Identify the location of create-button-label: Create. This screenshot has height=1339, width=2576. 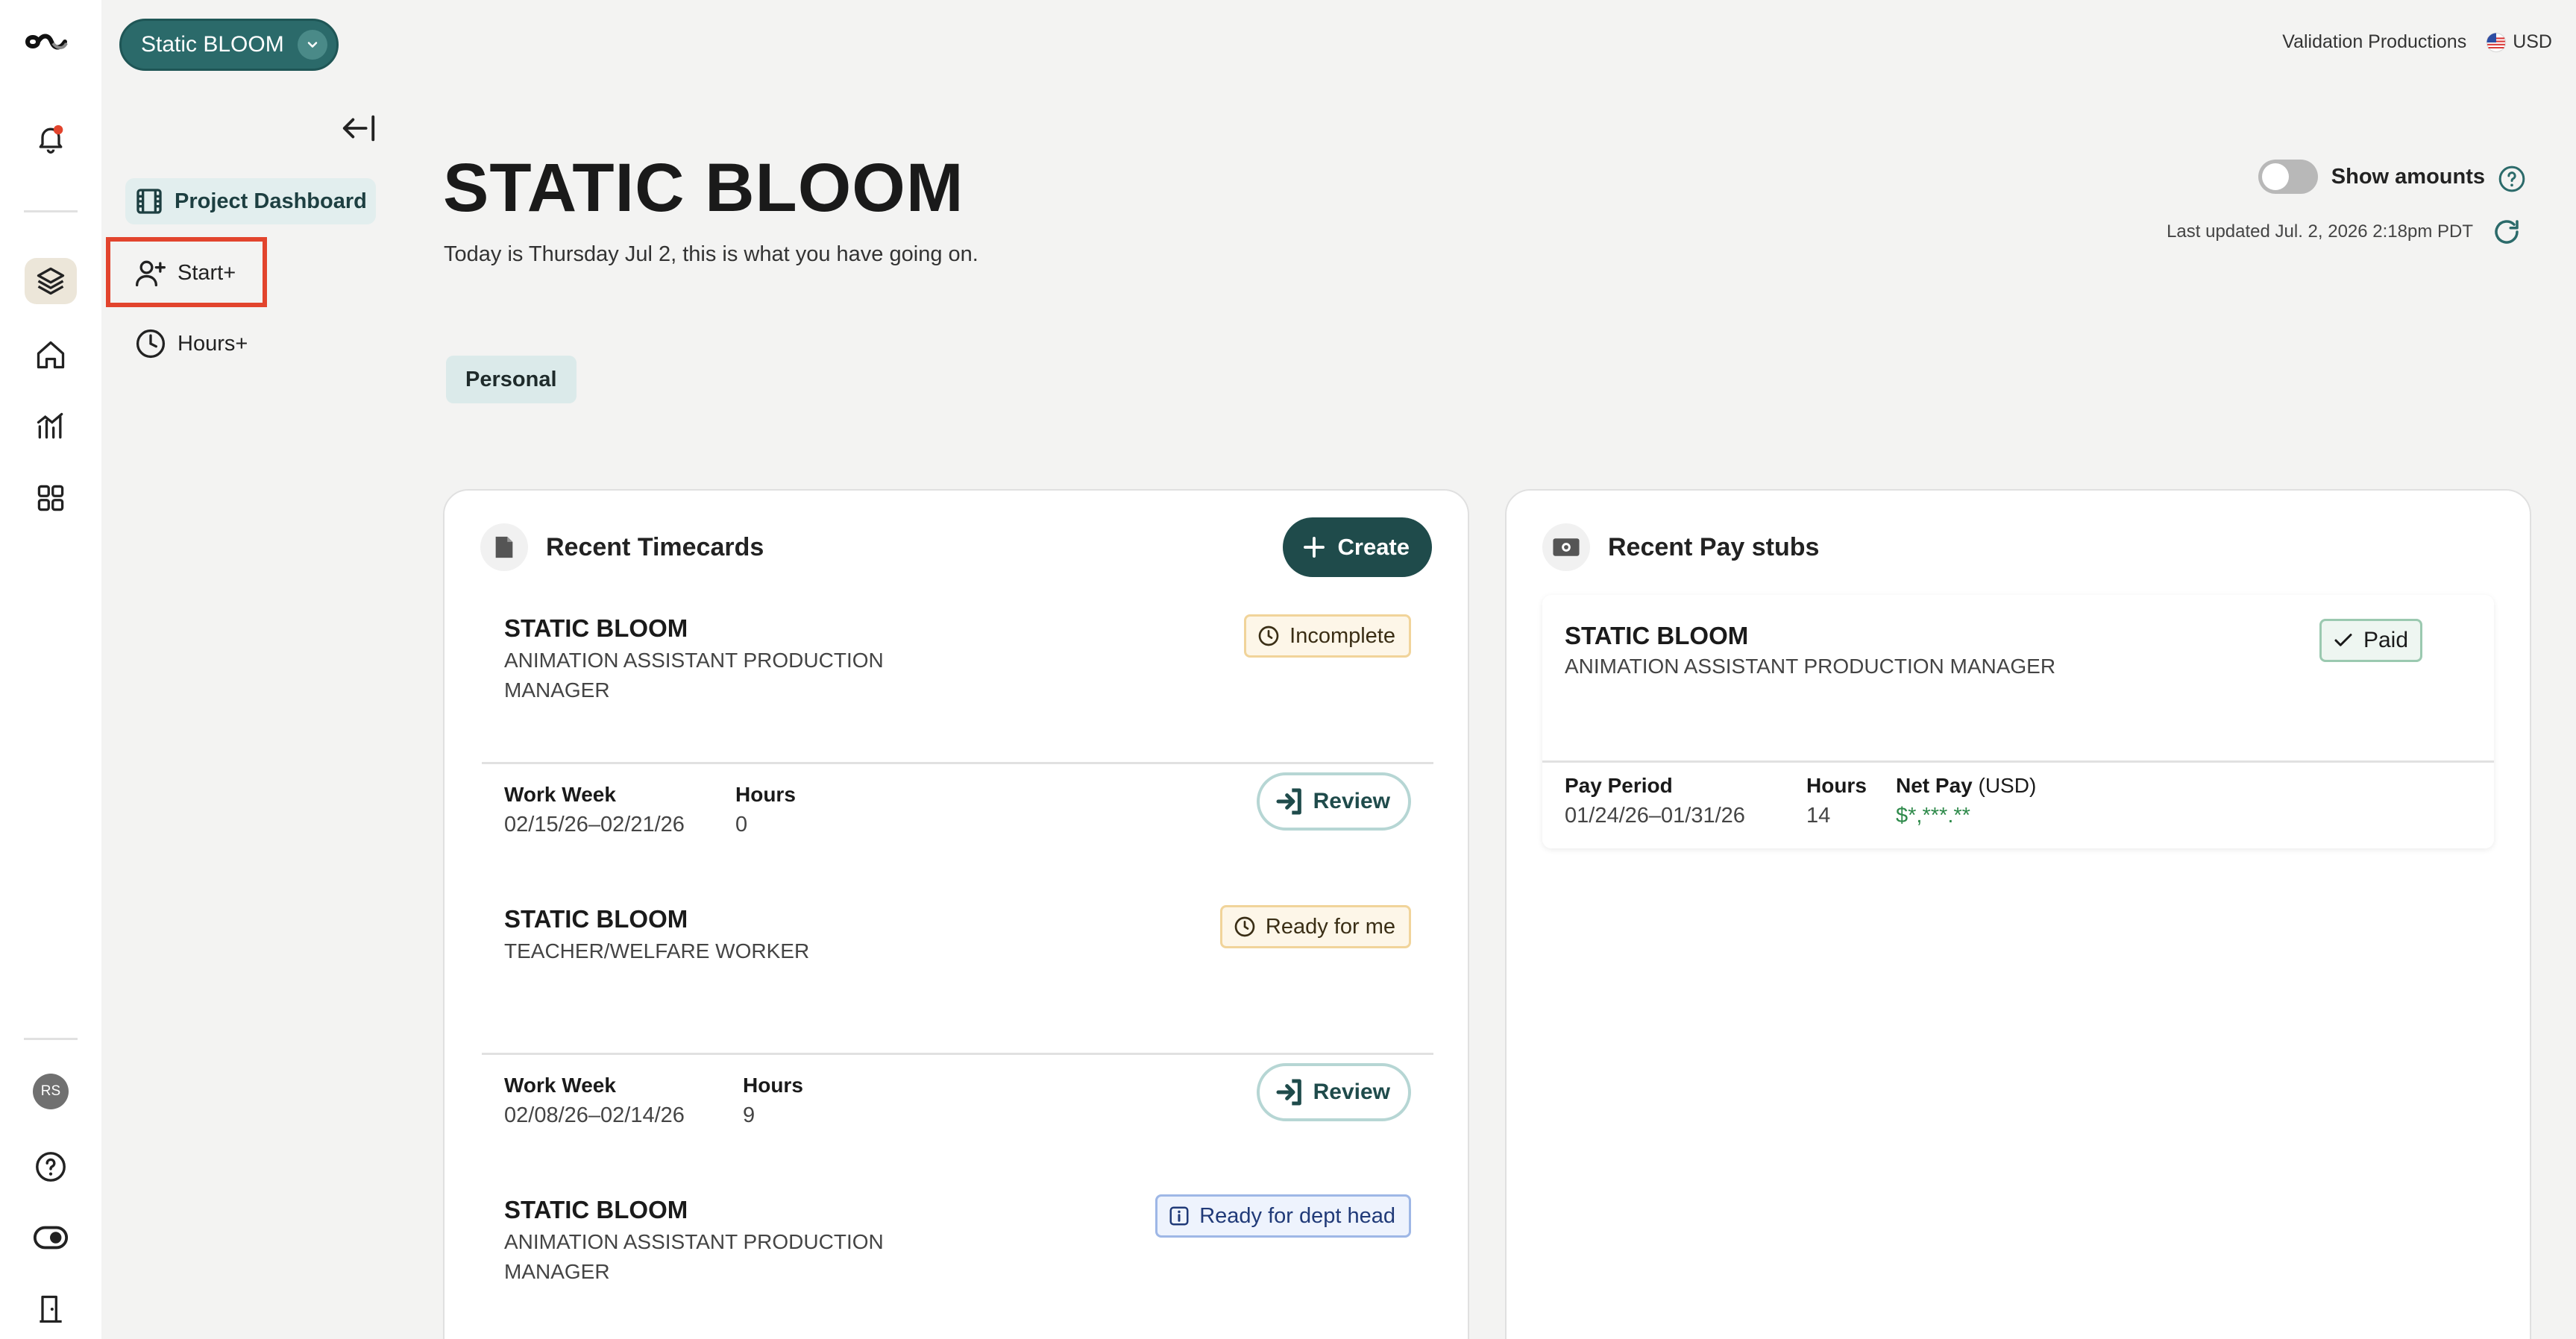
(1374, 547).